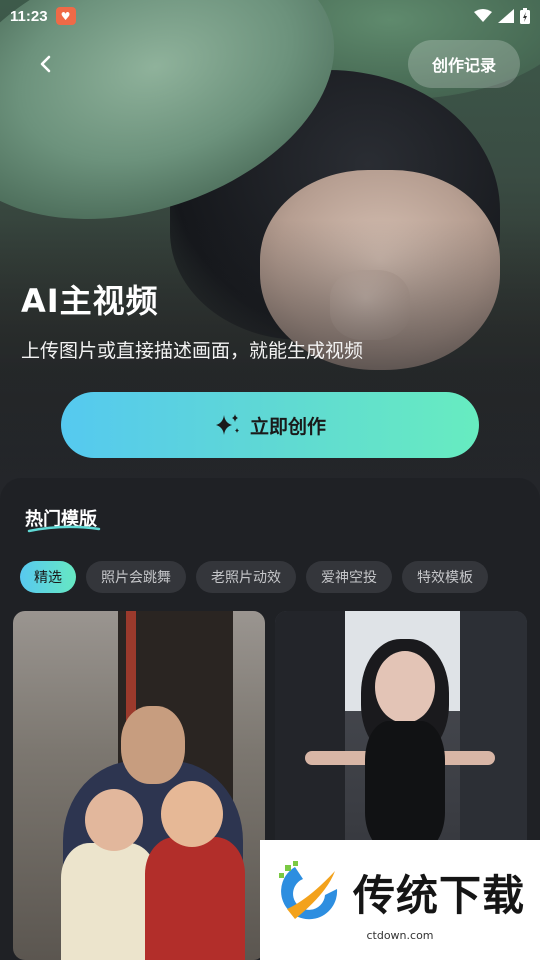  Describe the element at coordinates (192, 351) in the screenshot. I see `page-subtitle: 上传图片或直接描述画面，就能生成视频` at that location.